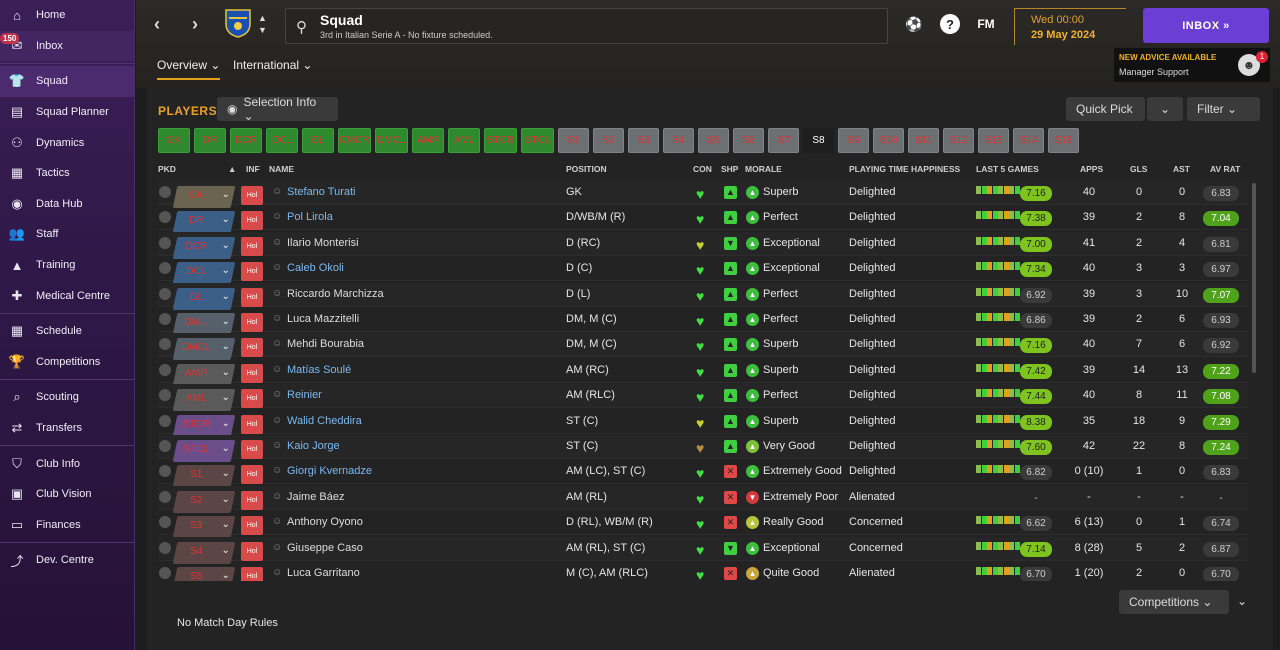  What do you see at coordinates (319, 370) in the screenshot?
I see `player-name: Matías Soulé` at bounding box center [319, 370].